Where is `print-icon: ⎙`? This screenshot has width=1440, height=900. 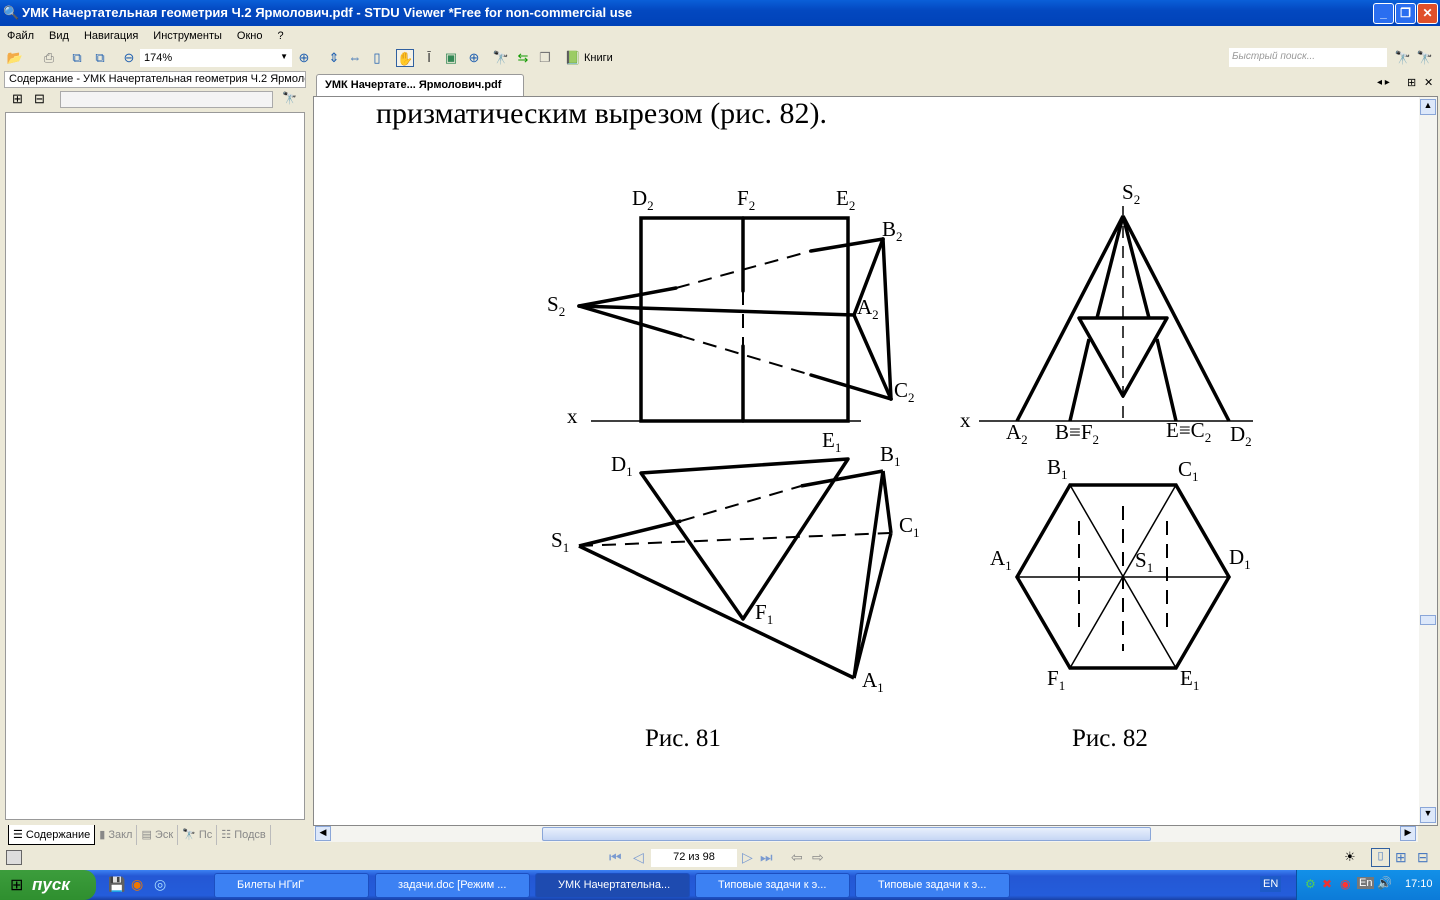 print-icon: ⎙ is located at coordinates (49, 58).